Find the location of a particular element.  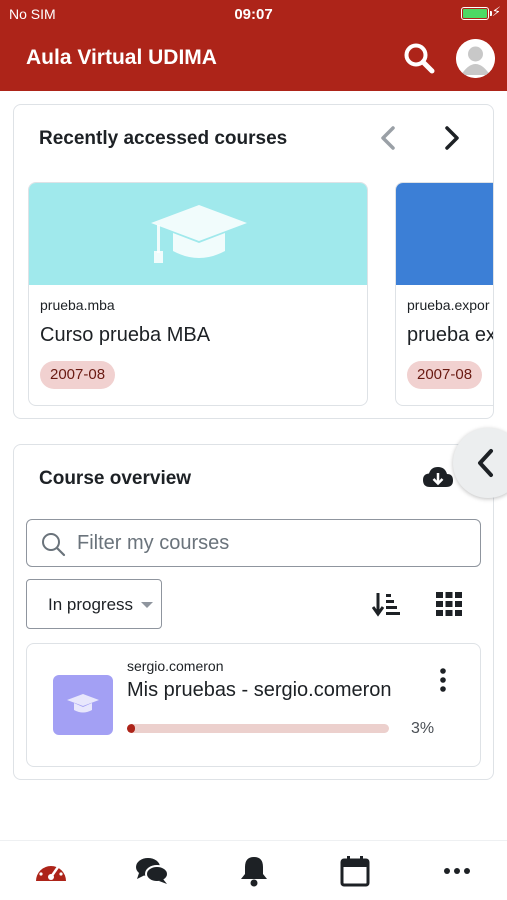

user-icon is located at coordinates (475, 58).